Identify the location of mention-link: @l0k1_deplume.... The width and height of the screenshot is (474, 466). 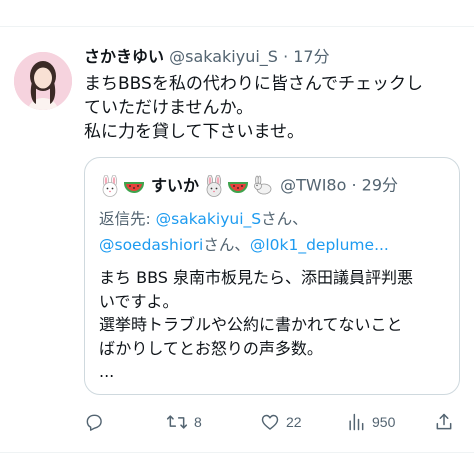
(319, 245).